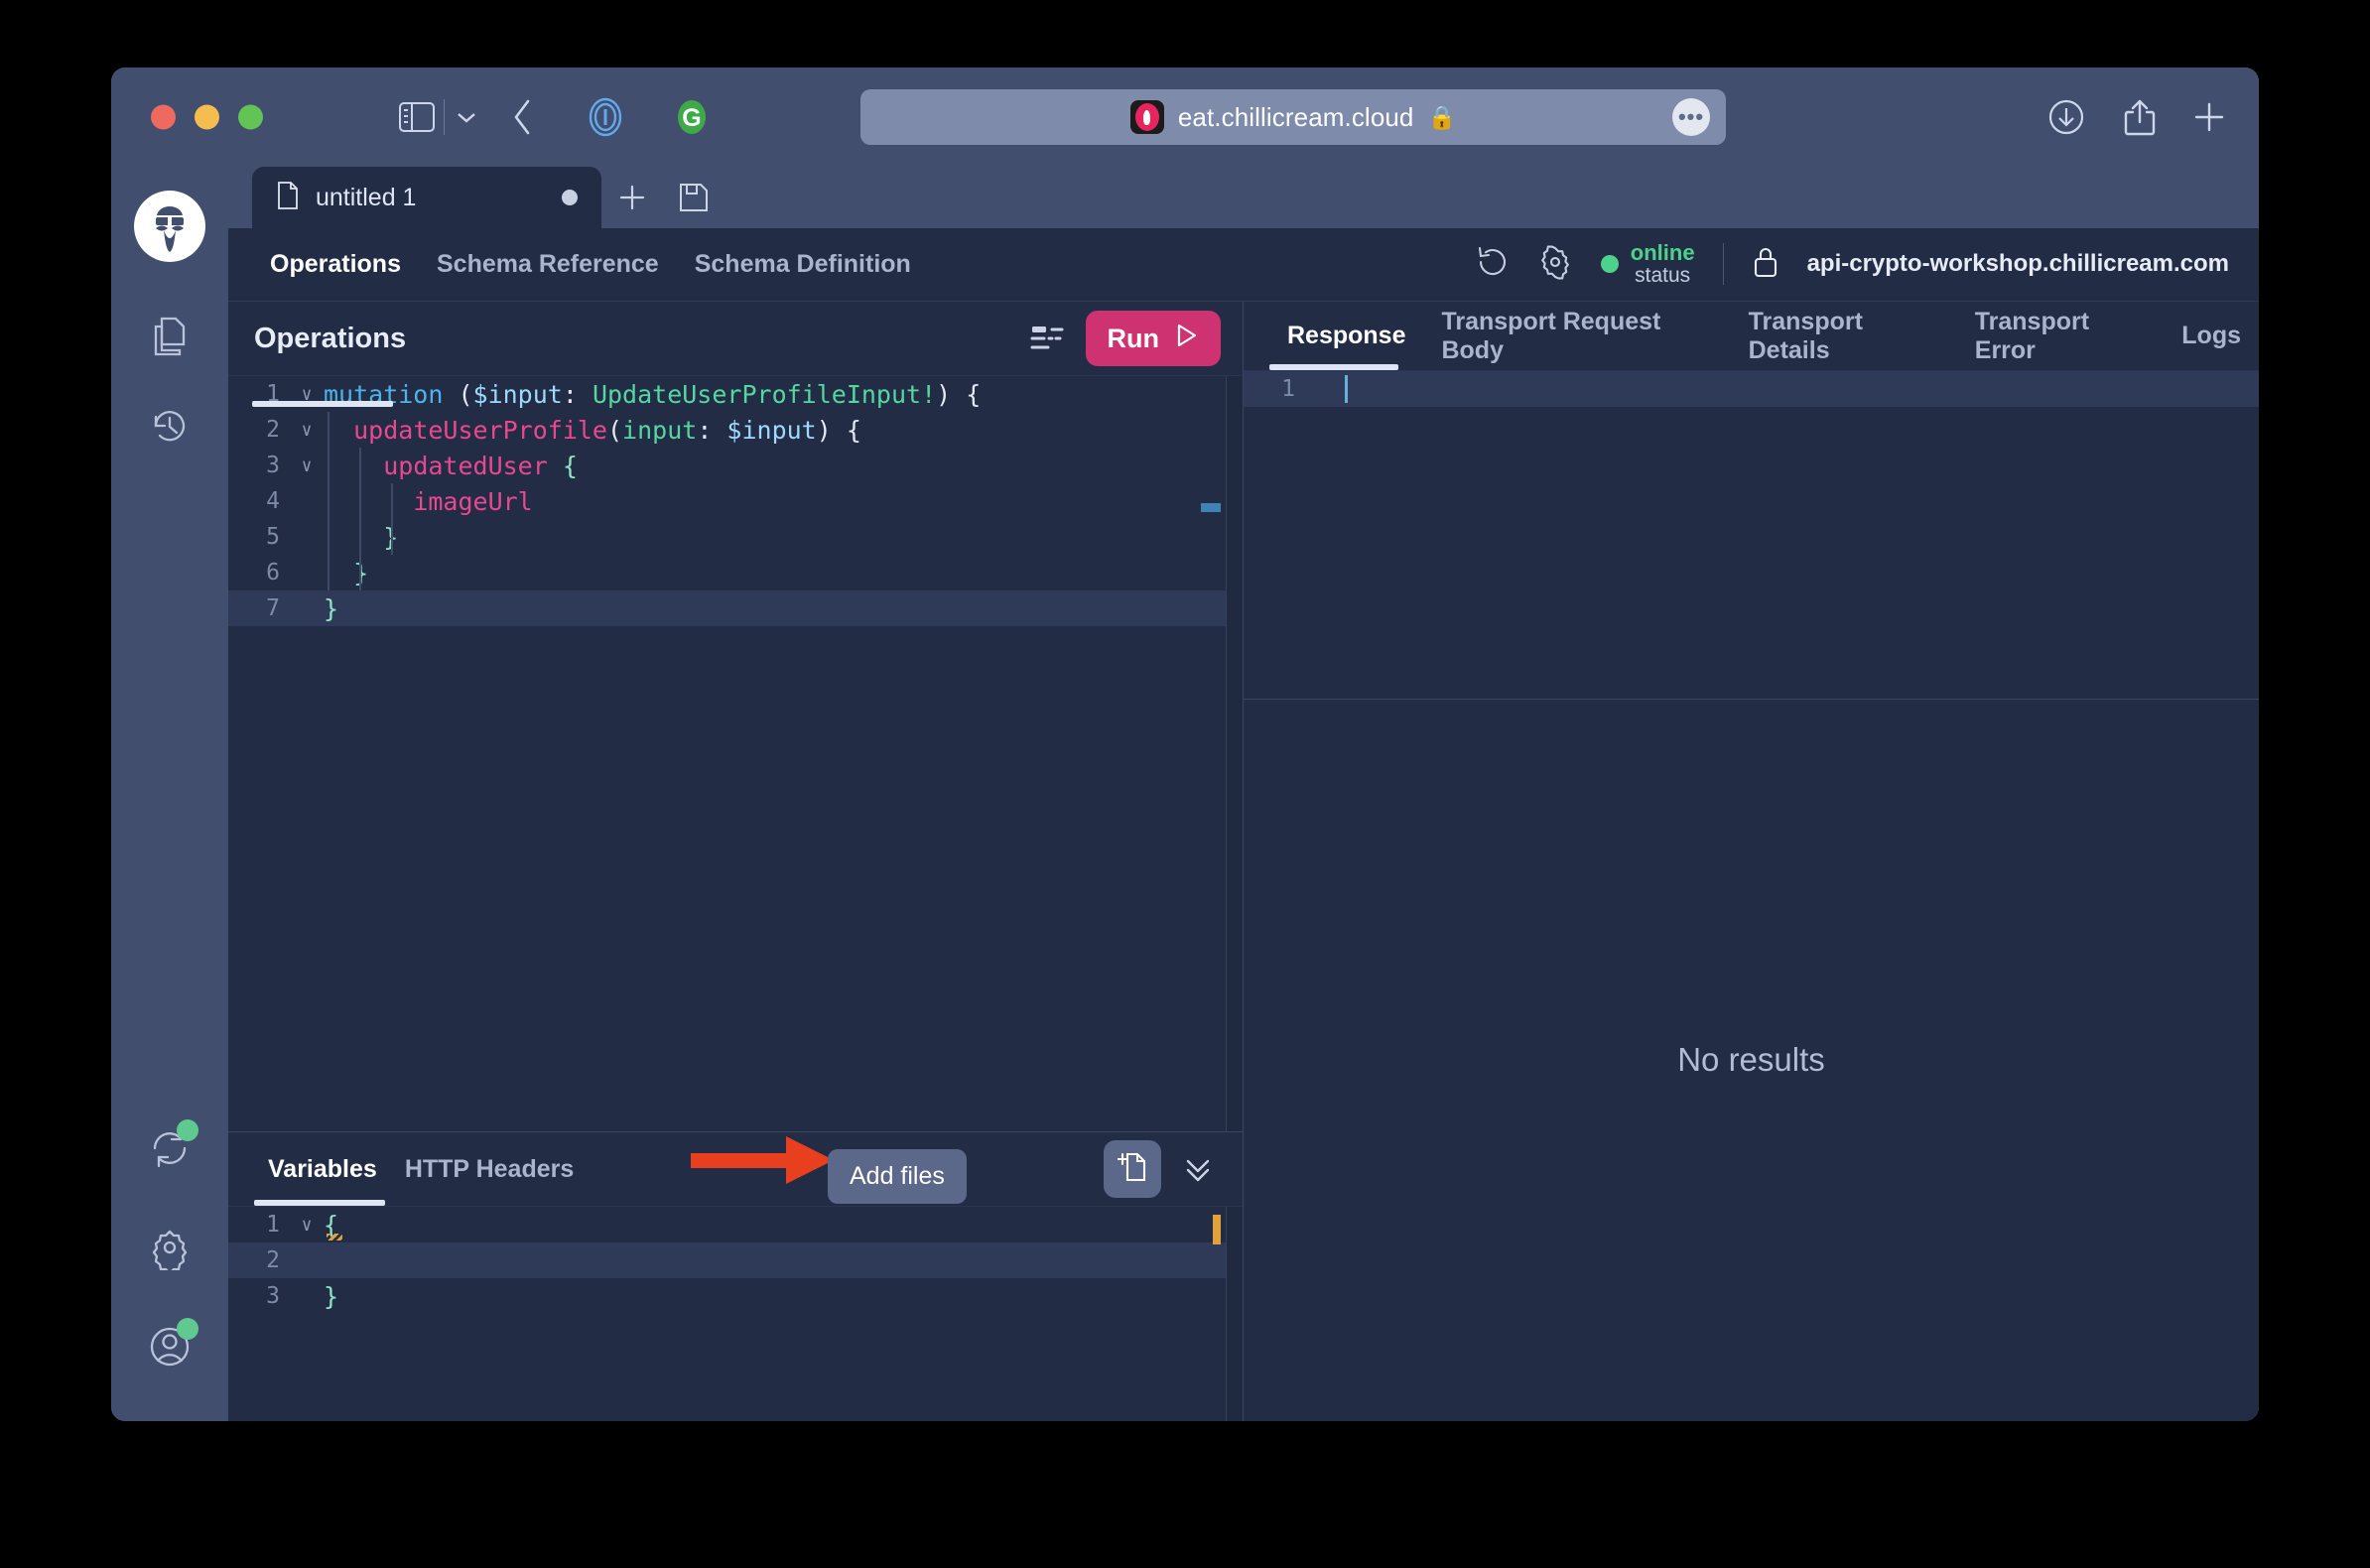 The height and width of the screenshot is (1568, 2370). I want to click on operations-code-line-text: }, so click(331, 608).